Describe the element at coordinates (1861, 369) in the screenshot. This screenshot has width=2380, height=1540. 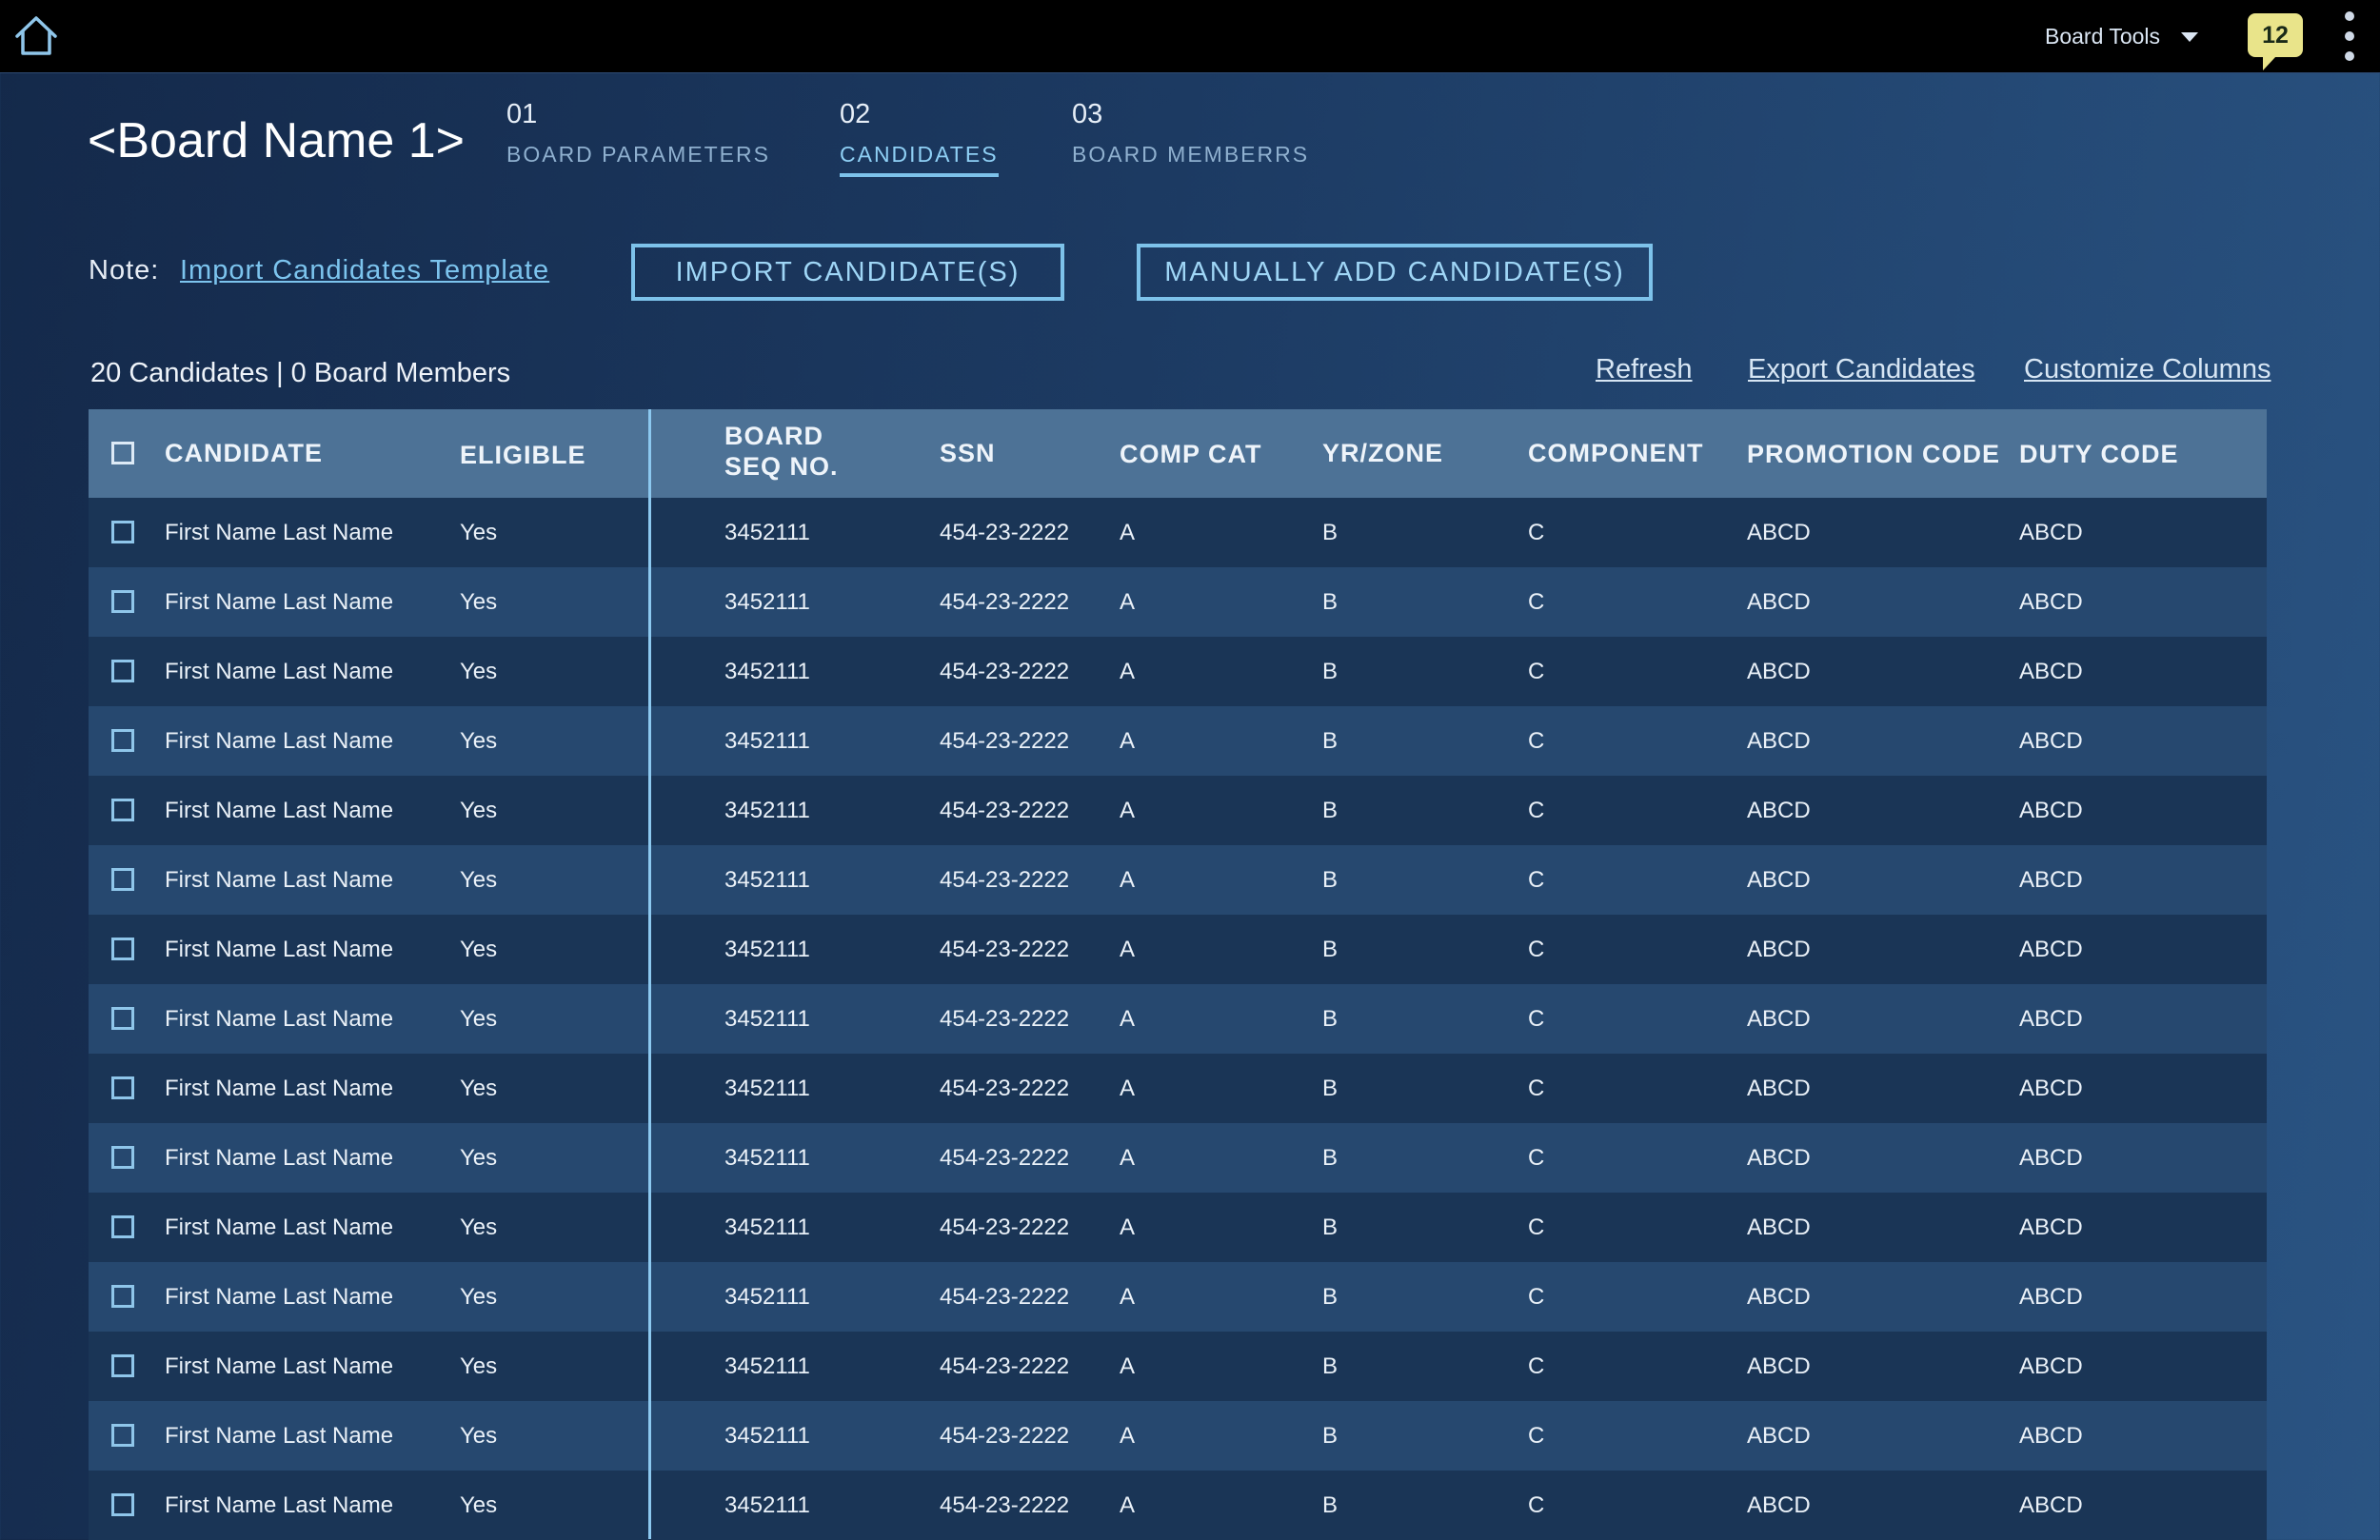
I see `export-candidates-link: Export Candidates` at that location.